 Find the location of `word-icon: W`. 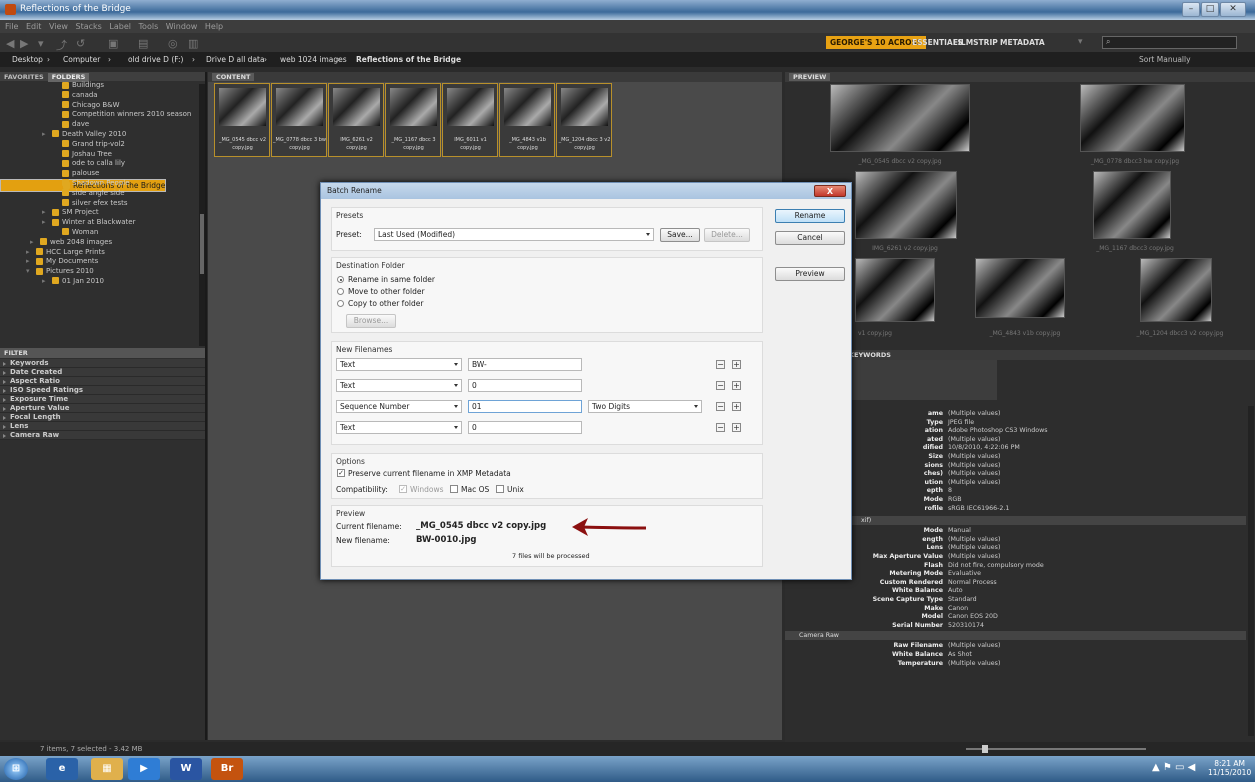

word-icon: W is located at coordinates (186, 769).